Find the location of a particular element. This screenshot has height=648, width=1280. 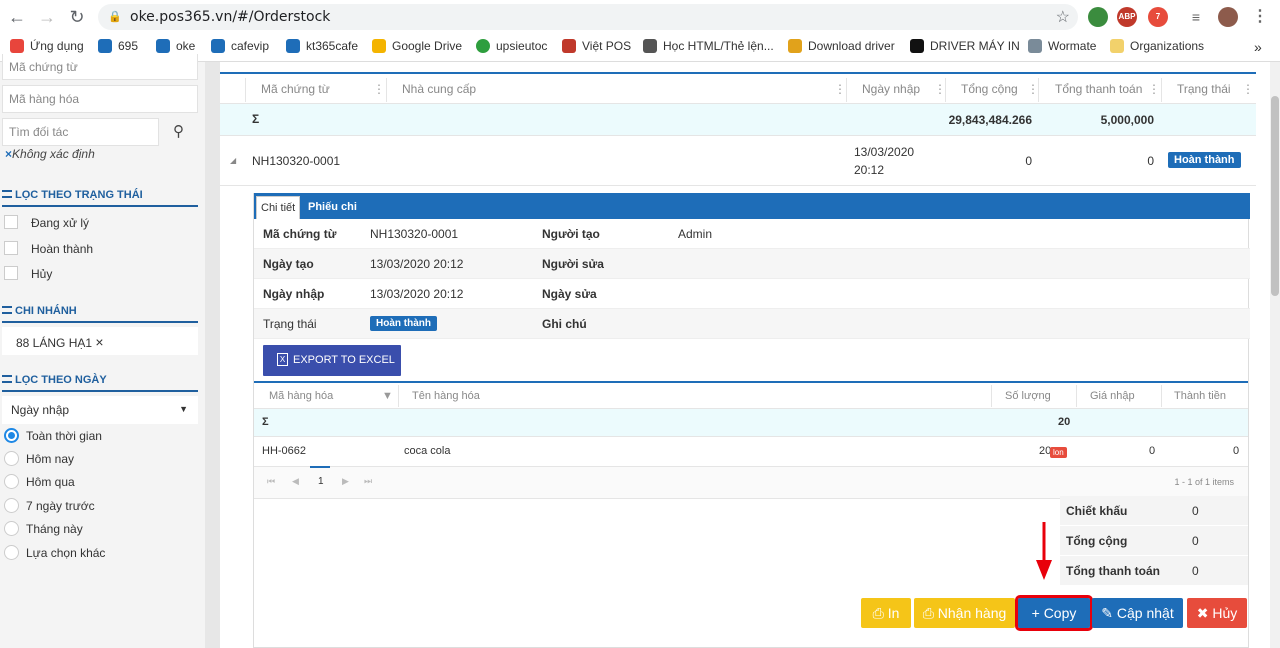

creator-value: Admin is located at coordinates (695, 234).